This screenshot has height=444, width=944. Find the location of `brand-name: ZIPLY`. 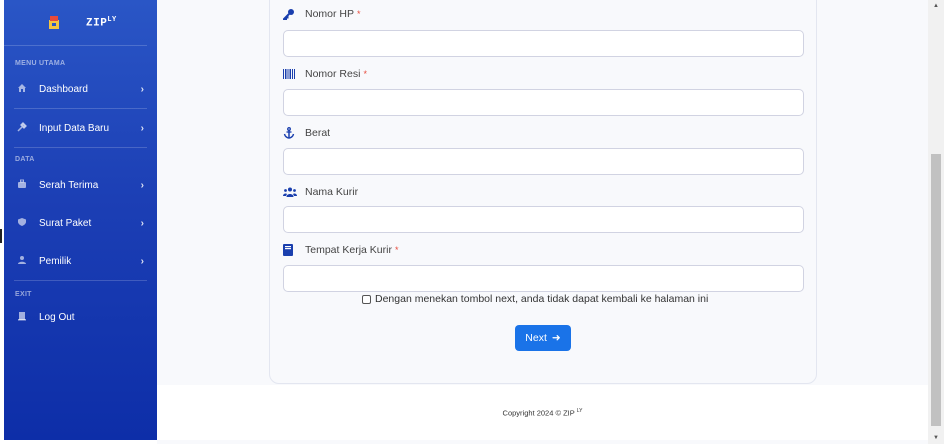

brand-name: ZIPLY is located at coordinates (101, 22).